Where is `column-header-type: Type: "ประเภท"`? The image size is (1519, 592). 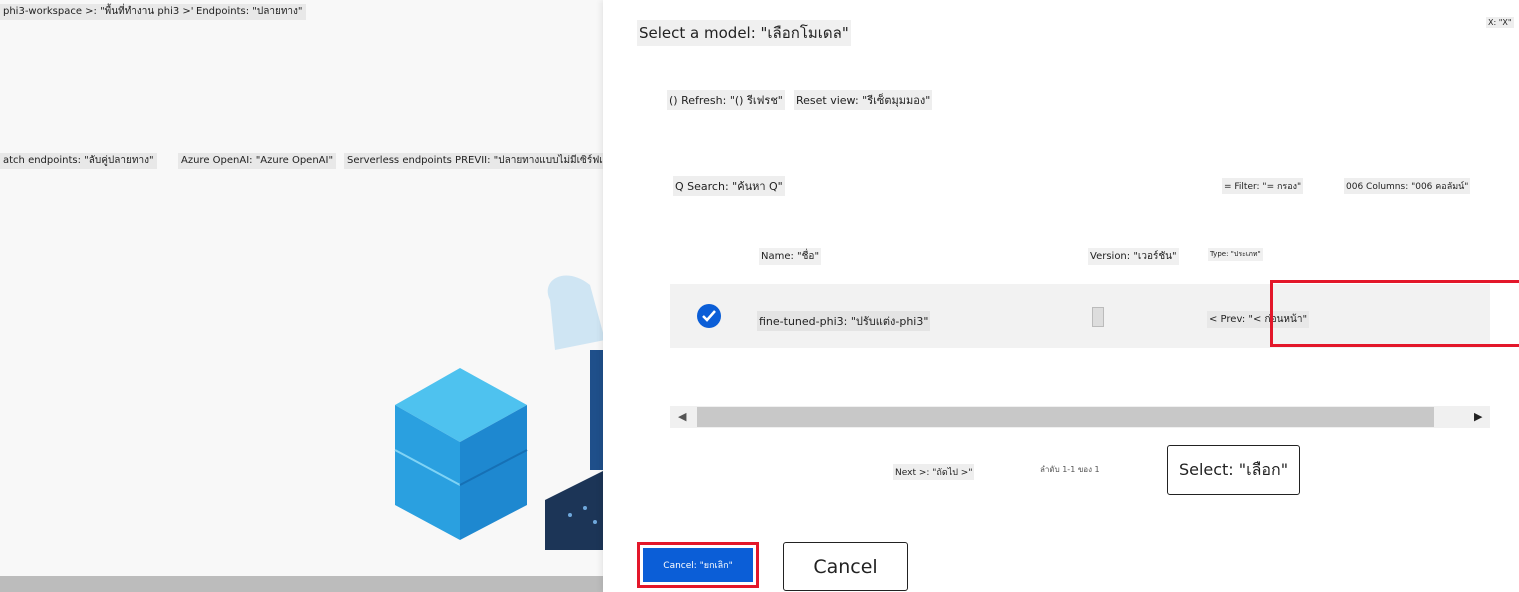 column-header-type: Type: "ประเภท" is located at coordinates (1235, 254).